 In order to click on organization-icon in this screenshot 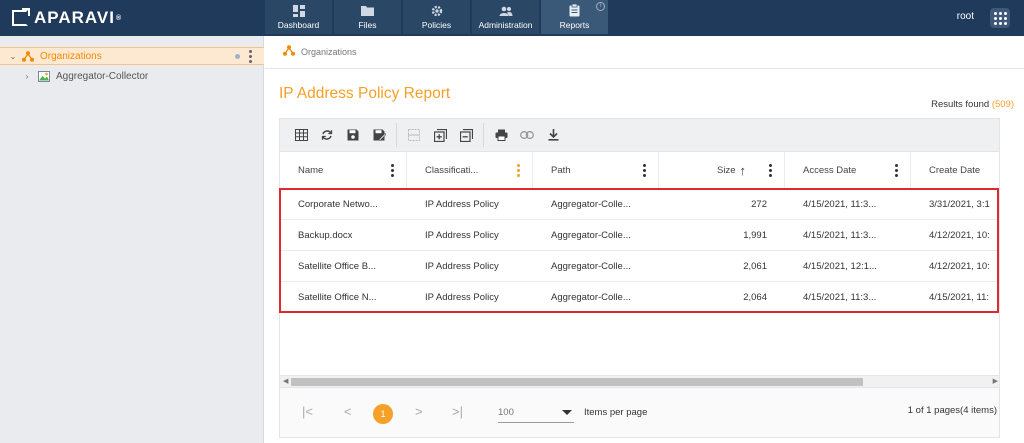, I will do `click(28, 56)`.